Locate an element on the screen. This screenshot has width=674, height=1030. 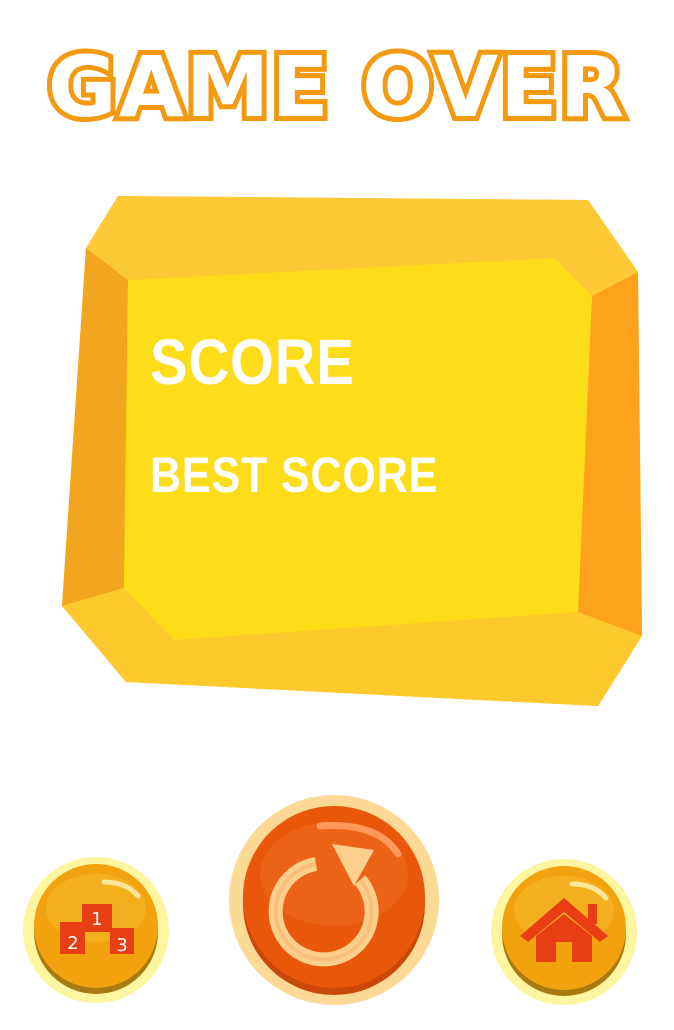
podium-rank-1: 1 is located at coordinates (96, 919).